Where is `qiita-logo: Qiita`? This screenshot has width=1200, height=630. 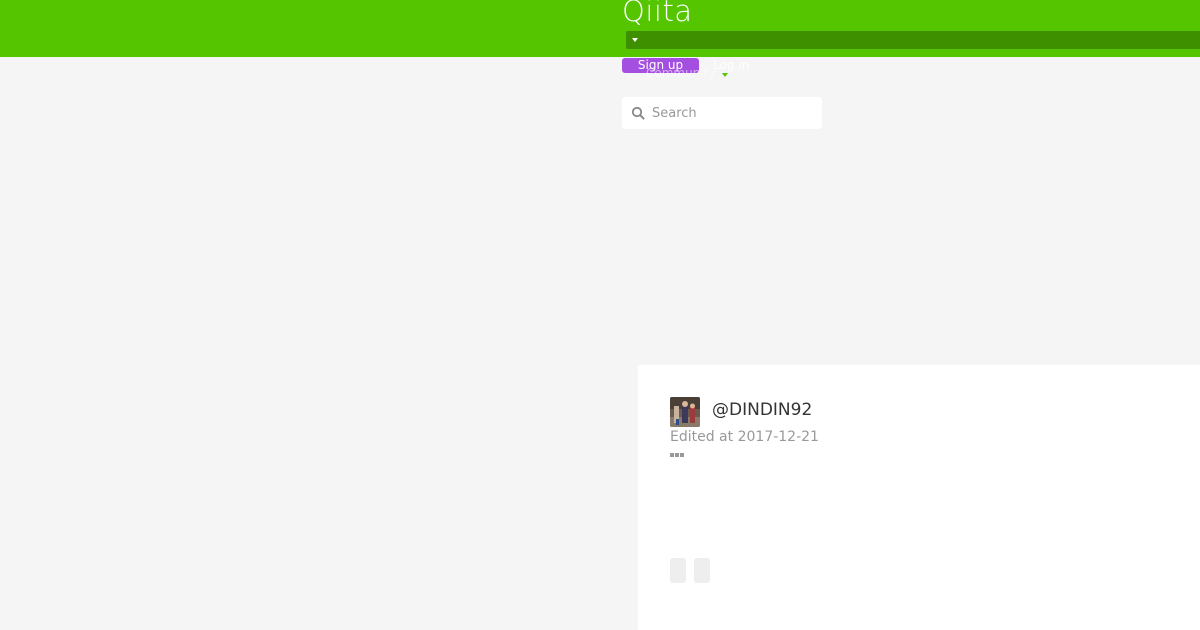
qiita-logo: Qiita is located at coordinates (657, 14).